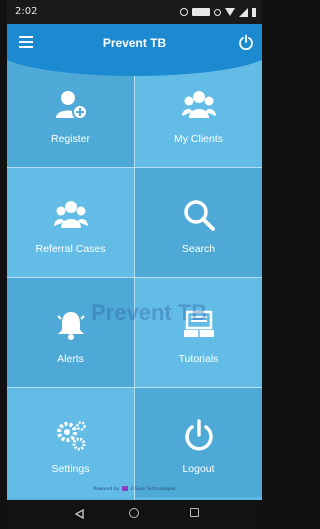 The image size is (320, 529). What do you see at coordinates (198, 435) in the screenshot?
I see `power-icon` at bounding box center [198, 435].